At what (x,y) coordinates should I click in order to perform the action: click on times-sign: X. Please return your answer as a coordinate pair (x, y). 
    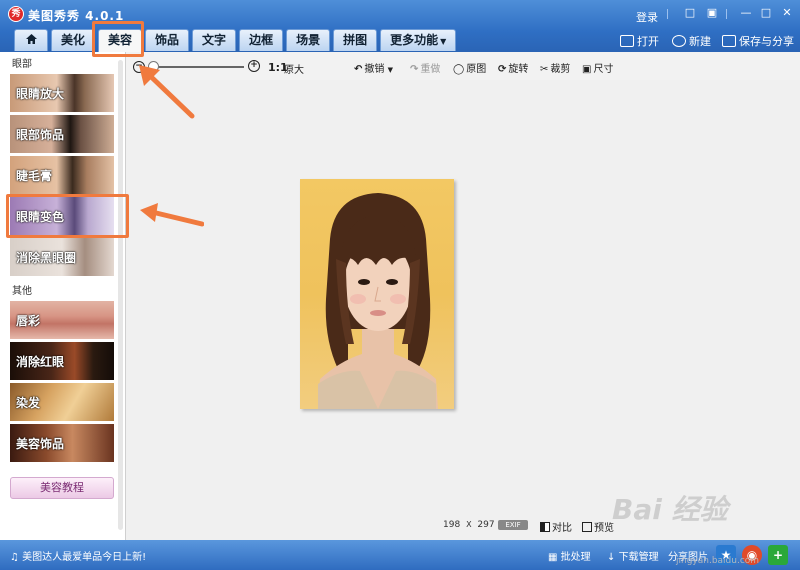
    Looking at the image, I should click on (469, 524).